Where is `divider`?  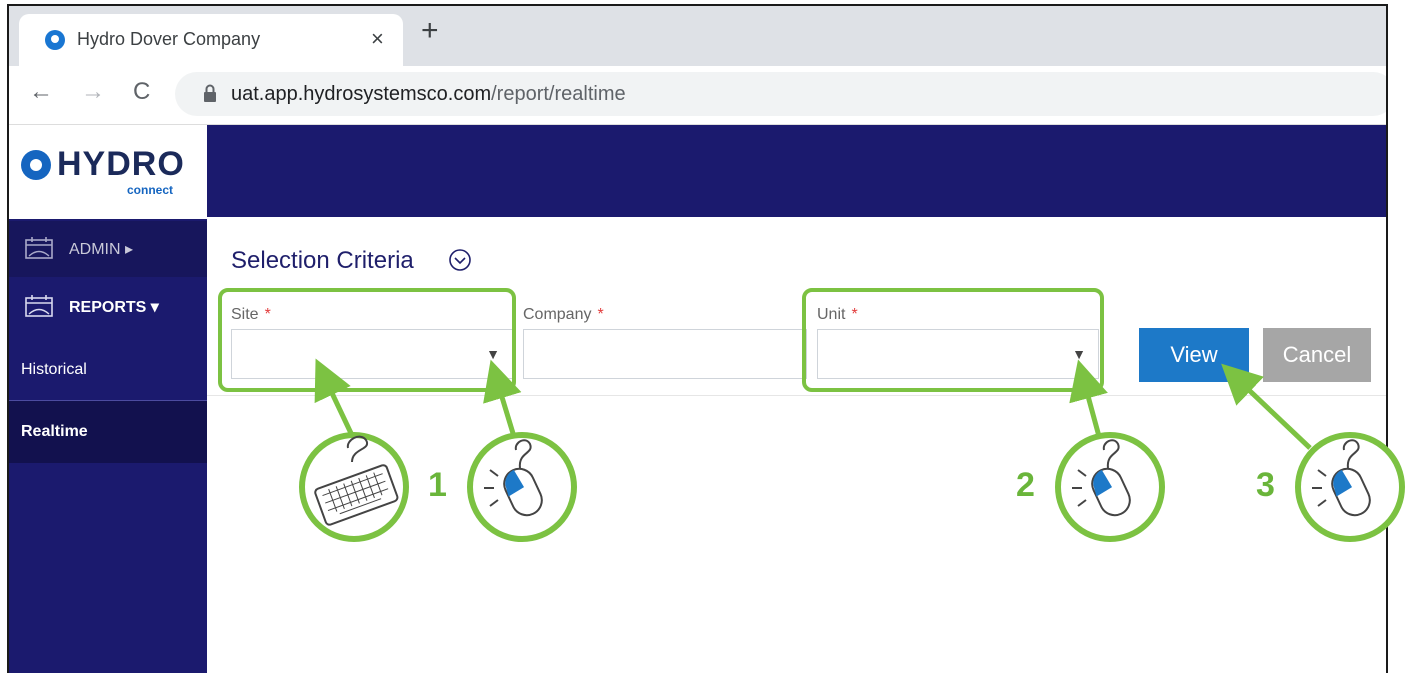
divider is located at coordinates (796, 395).